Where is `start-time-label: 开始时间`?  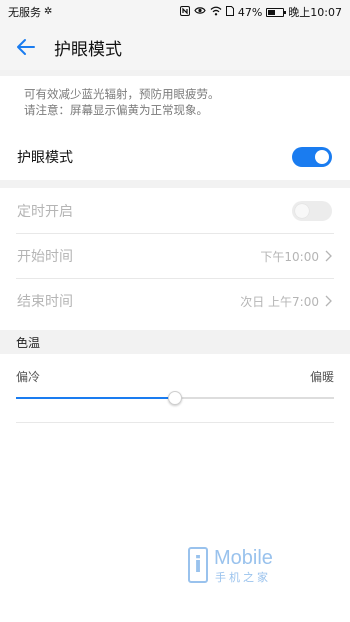 start-time-label: 开始时间 is located at coordinates (45, 257).